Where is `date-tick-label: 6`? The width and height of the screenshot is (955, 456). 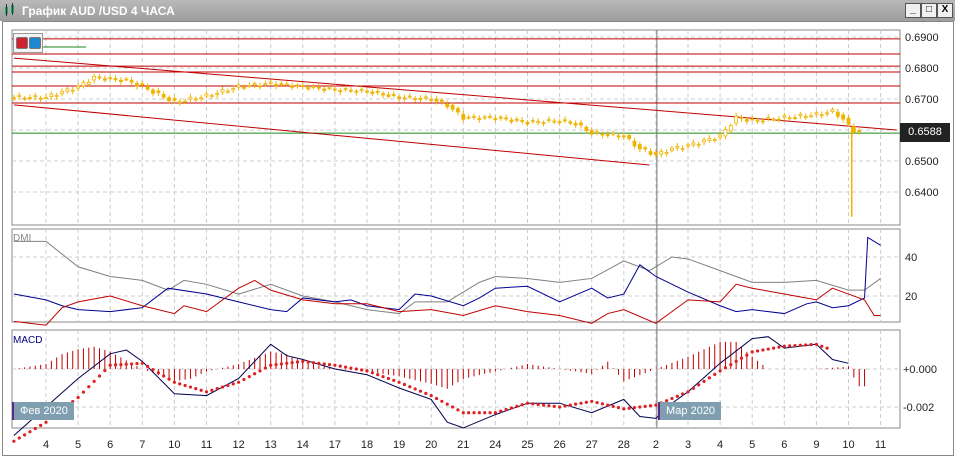
date-tick-label: 6 is located at coordinates (110, 445).